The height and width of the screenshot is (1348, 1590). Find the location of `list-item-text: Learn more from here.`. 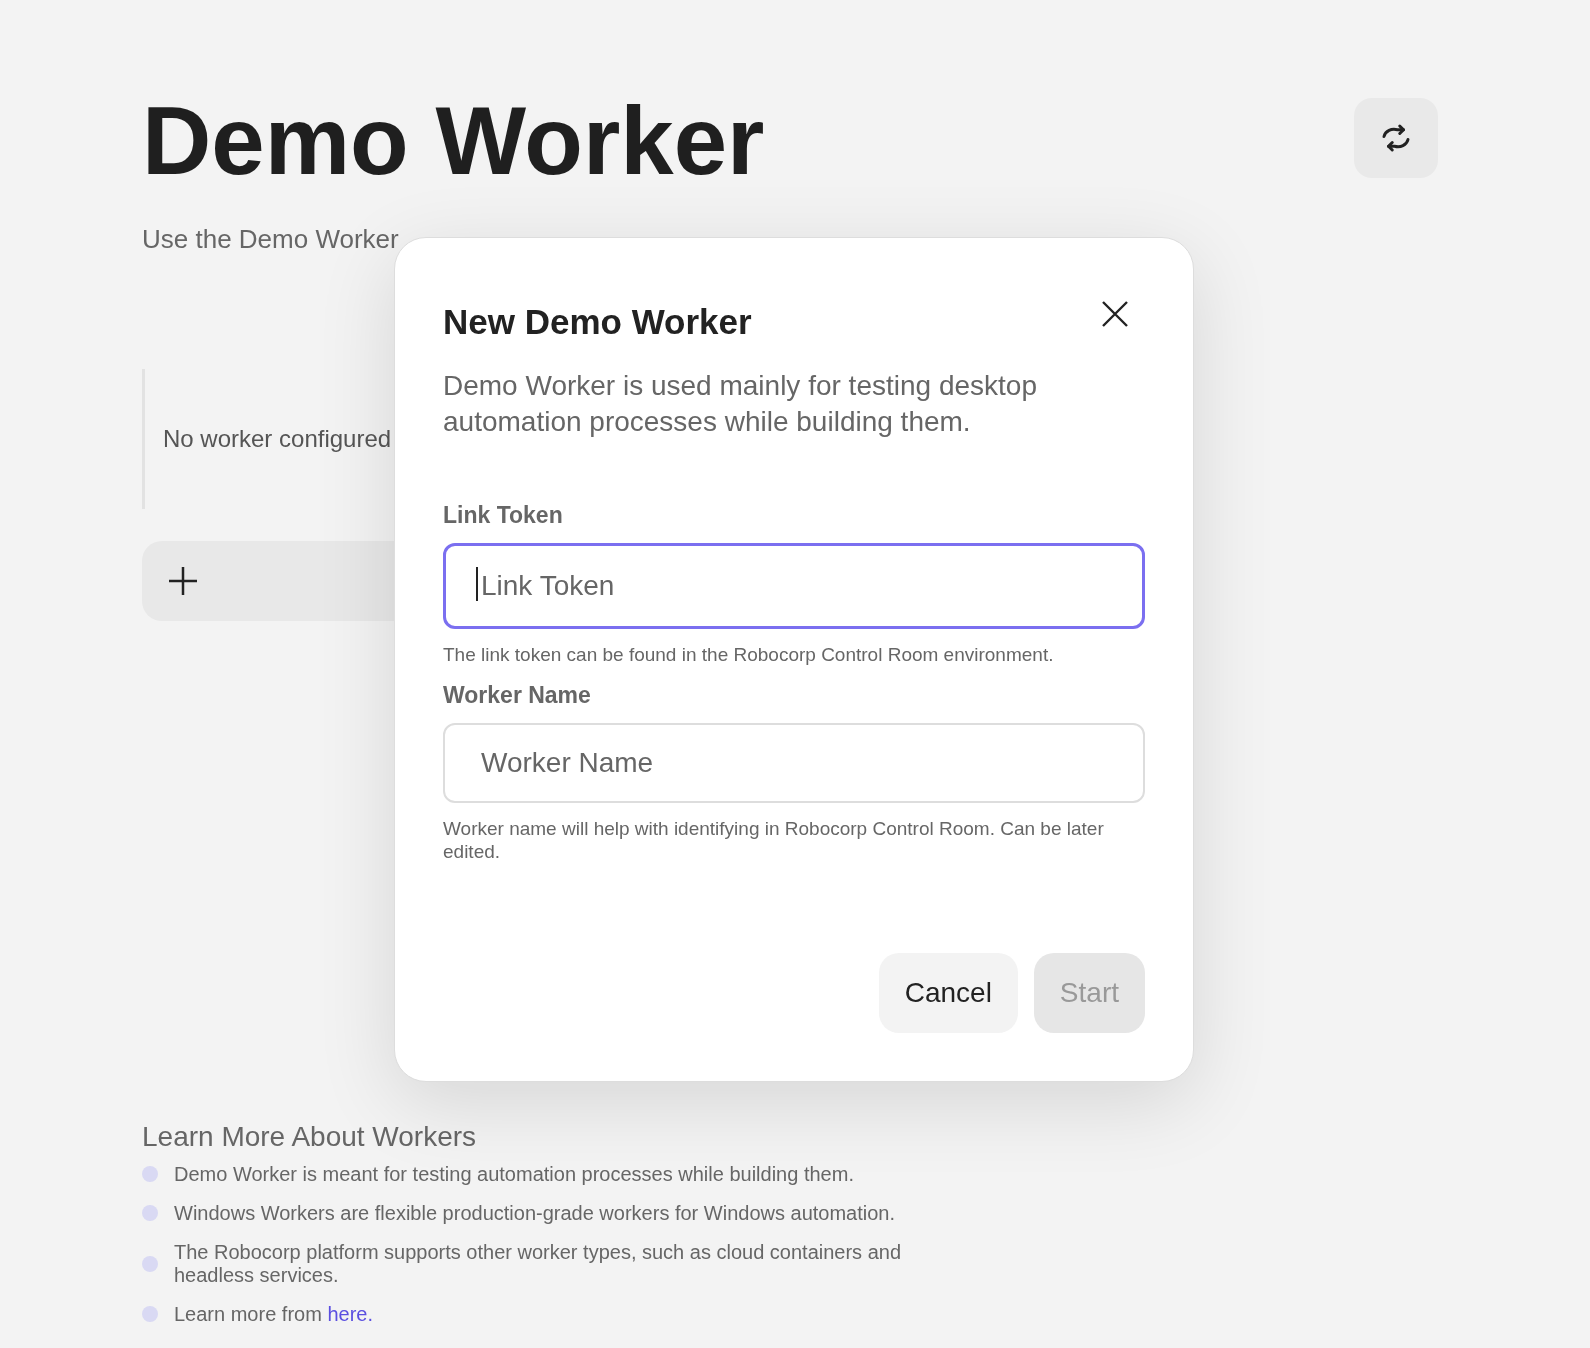

list-item-text: Learn more from here. is located at coordinates (273, 1314).